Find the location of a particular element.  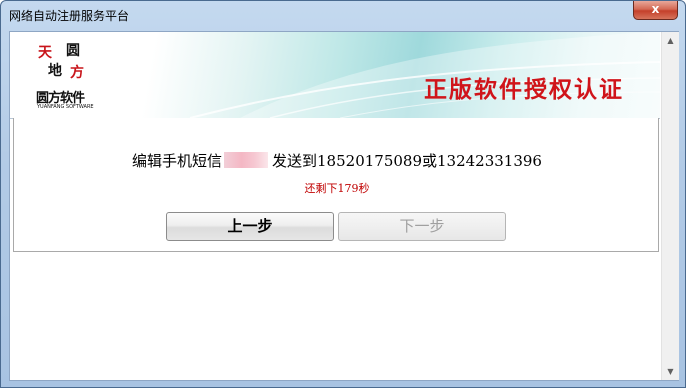

sms-instruction-suffix: 发送到18520175089或13242331396 is located at coordinates (407, 161).